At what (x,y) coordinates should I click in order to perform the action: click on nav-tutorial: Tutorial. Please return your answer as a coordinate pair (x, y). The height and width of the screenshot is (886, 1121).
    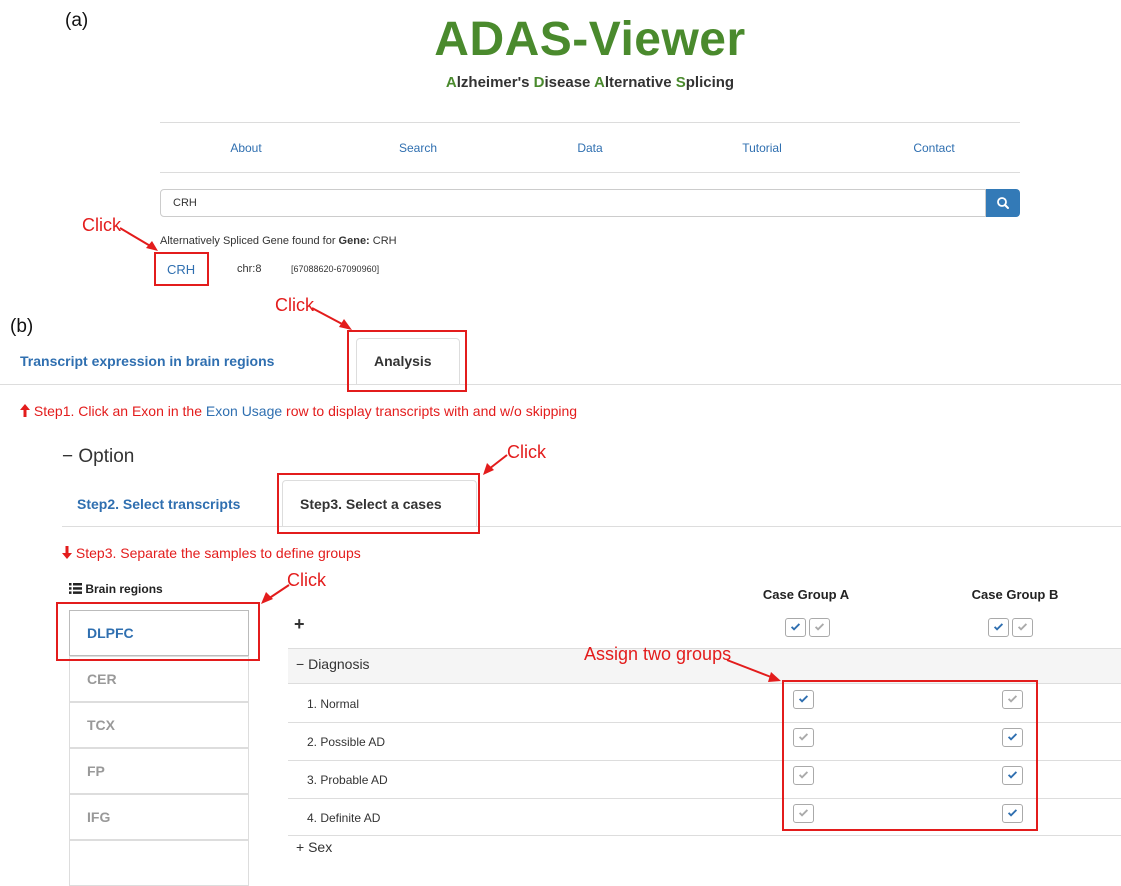
    Looking at the image, I should click on (762, 148).